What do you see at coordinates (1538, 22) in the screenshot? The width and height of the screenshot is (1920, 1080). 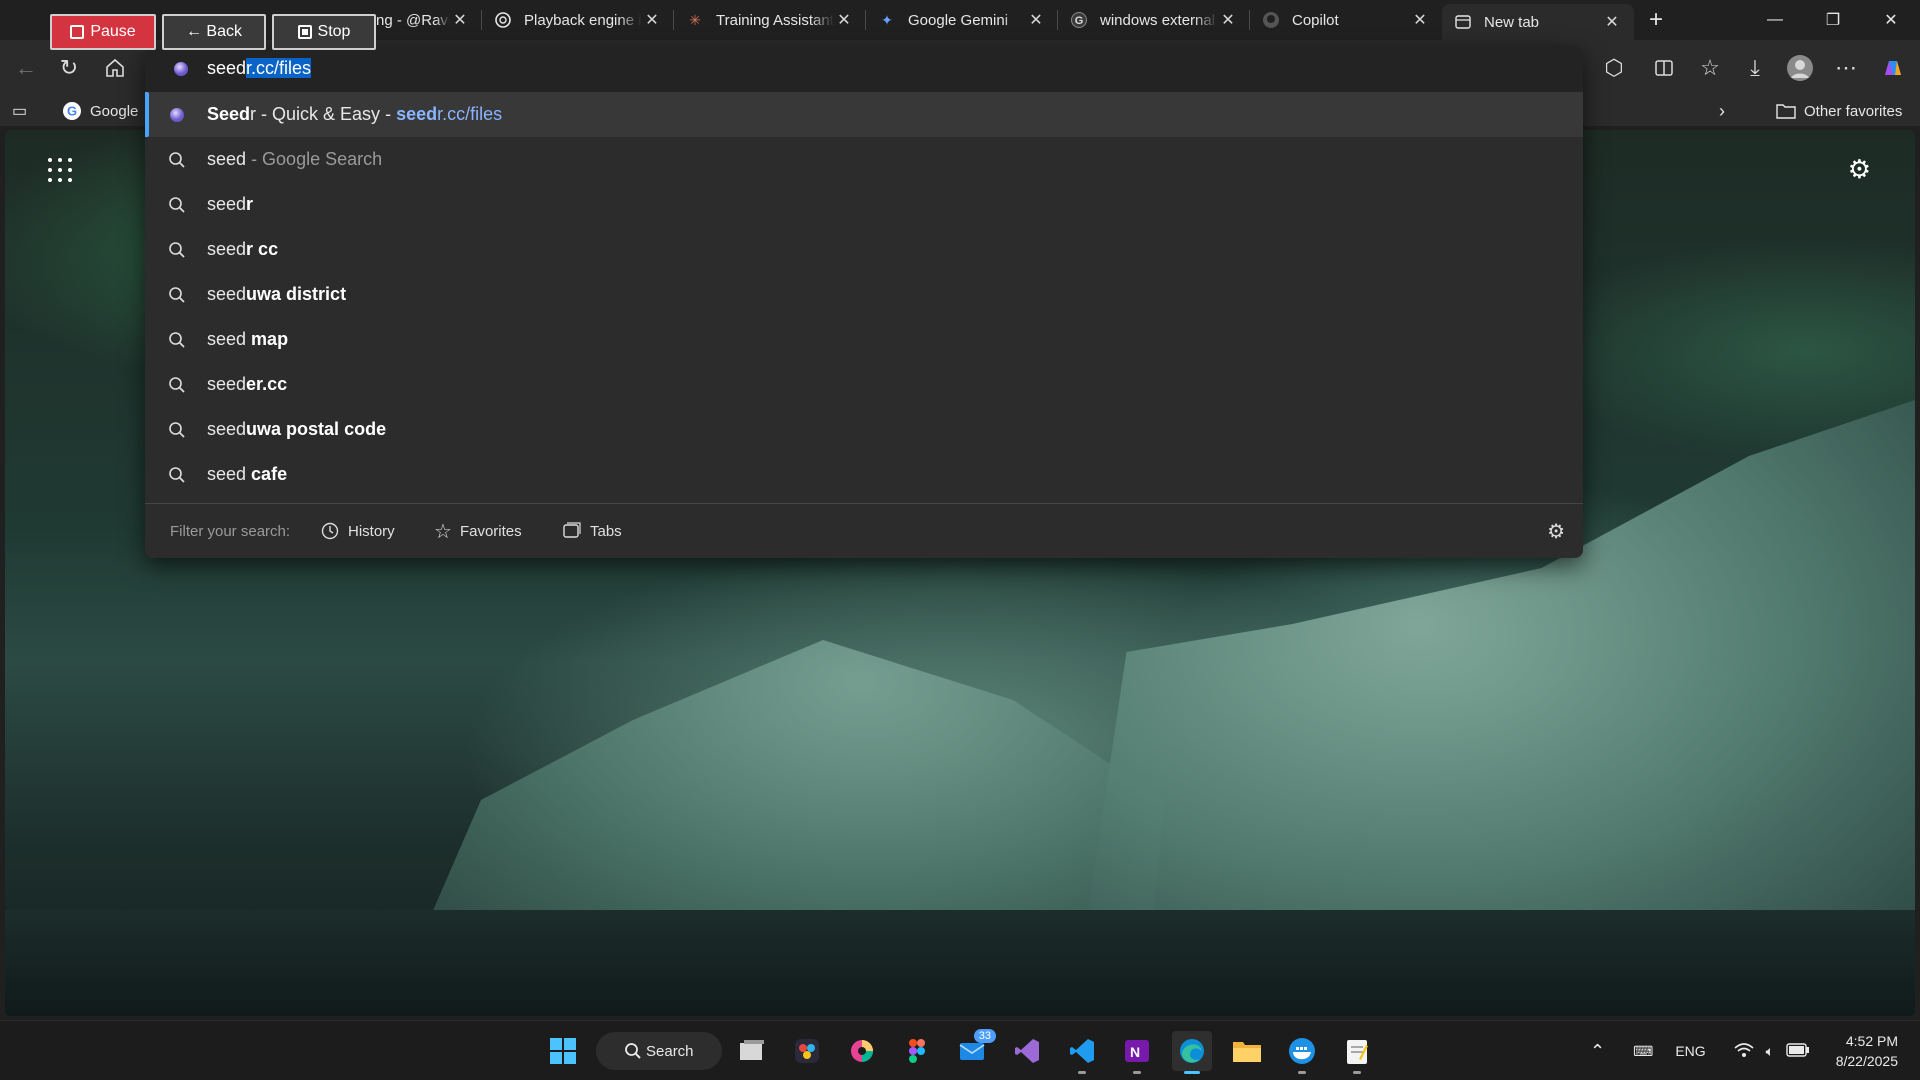 I see `tab-new-tab: New tab ✕` at bounding box center [1538, 22].